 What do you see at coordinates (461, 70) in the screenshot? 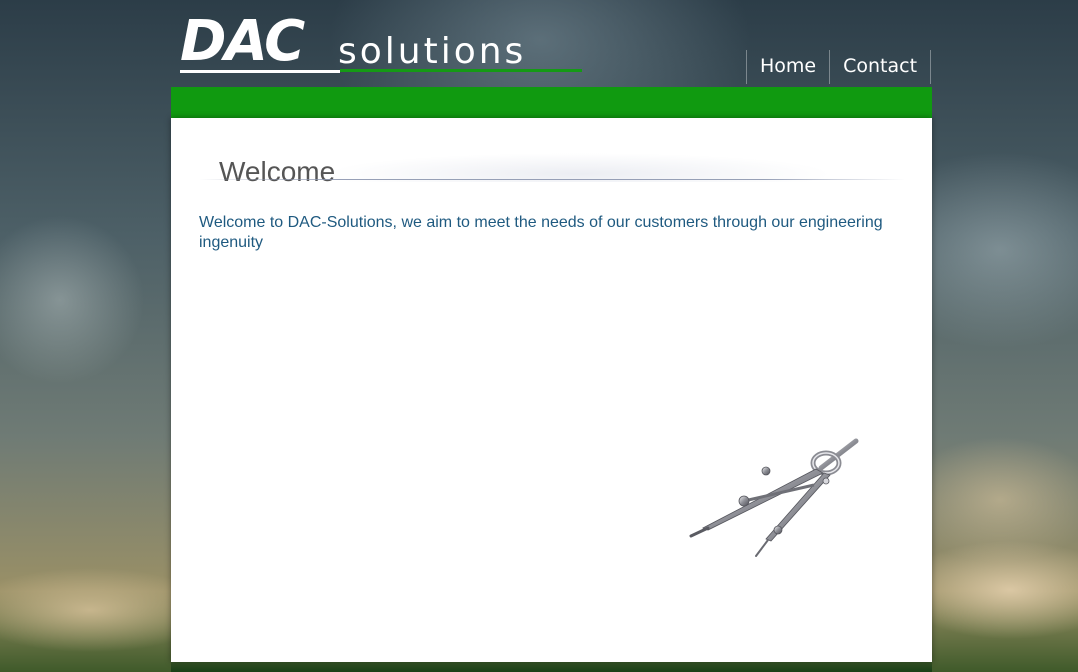
I see `logo-underline-accent` at bounding box center [461, 70].